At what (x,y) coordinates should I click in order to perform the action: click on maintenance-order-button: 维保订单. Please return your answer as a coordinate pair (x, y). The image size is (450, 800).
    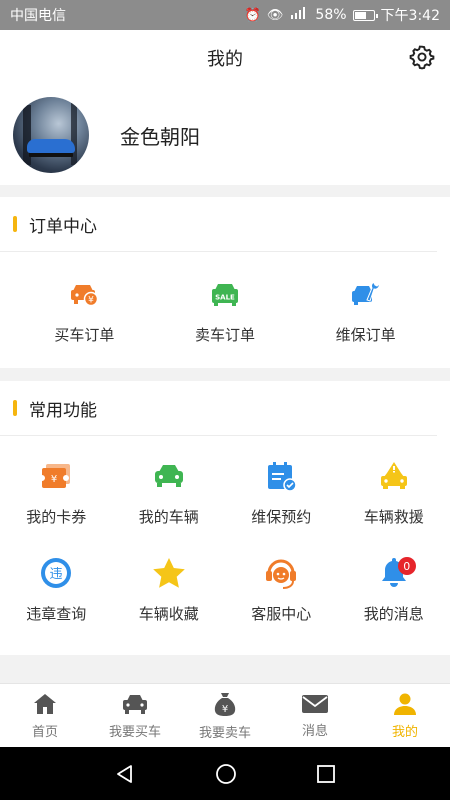
    Looking at the image, I should click on (366, 310).